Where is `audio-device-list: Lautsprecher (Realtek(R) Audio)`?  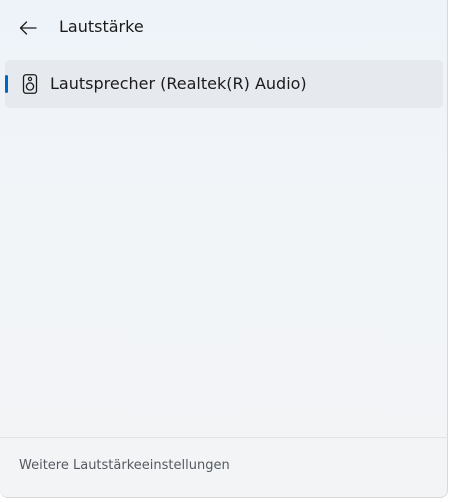
audio-device-list: Lautsprecher (Realtek(R) Audio) is located at coordinates (224, 84).